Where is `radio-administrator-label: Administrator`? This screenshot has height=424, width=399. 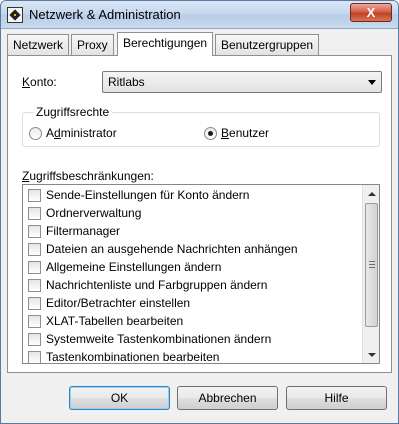
radio-administrator-label: Administrator is located at coordinates (81, 133).